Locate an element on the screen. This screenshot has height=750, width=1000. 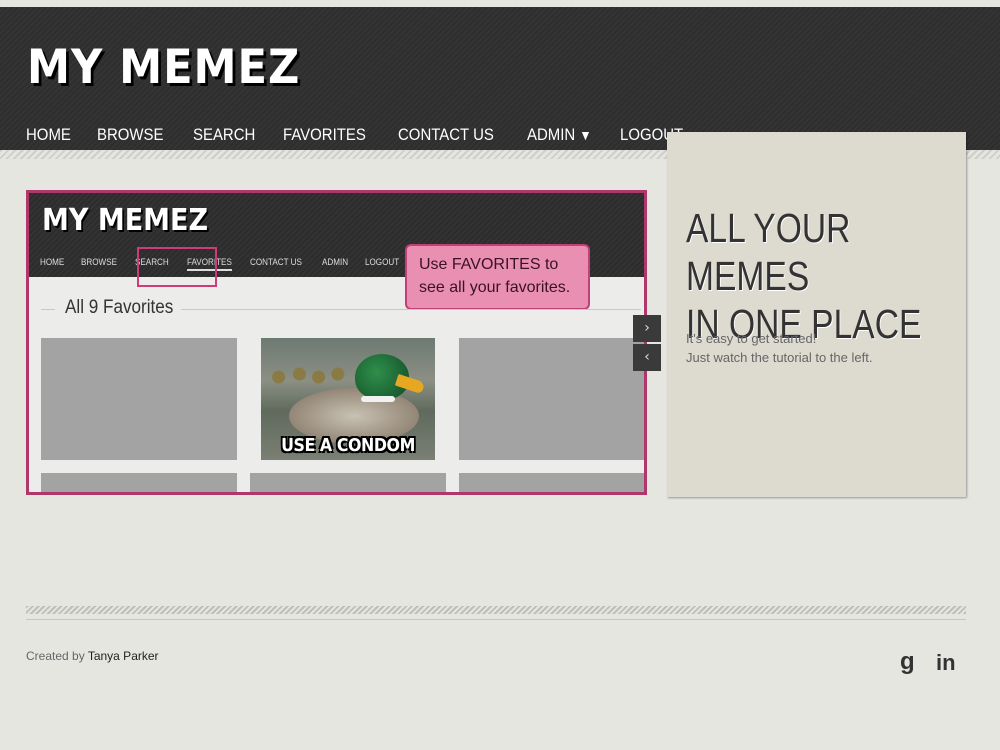
slideshow-next-button: › is located at coordinates (647, 328).